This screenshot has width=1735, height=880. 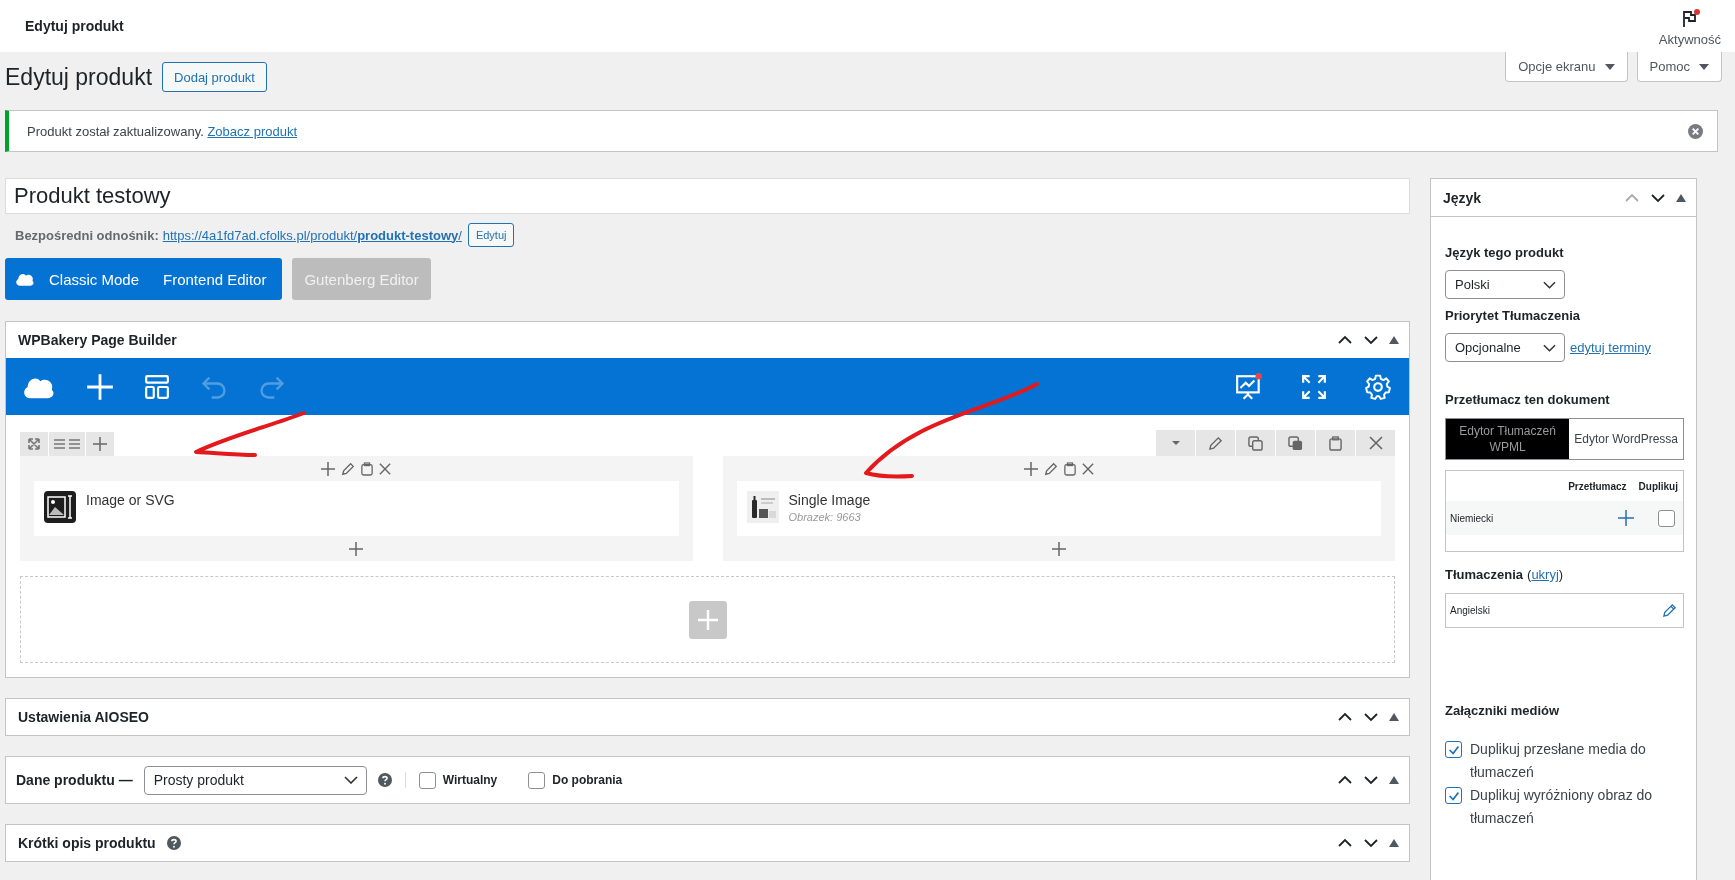 What do you see at coordinates (1505, 284) in the screenshot?
I see `language-select: Polski` at bounding box center [1505, 284].